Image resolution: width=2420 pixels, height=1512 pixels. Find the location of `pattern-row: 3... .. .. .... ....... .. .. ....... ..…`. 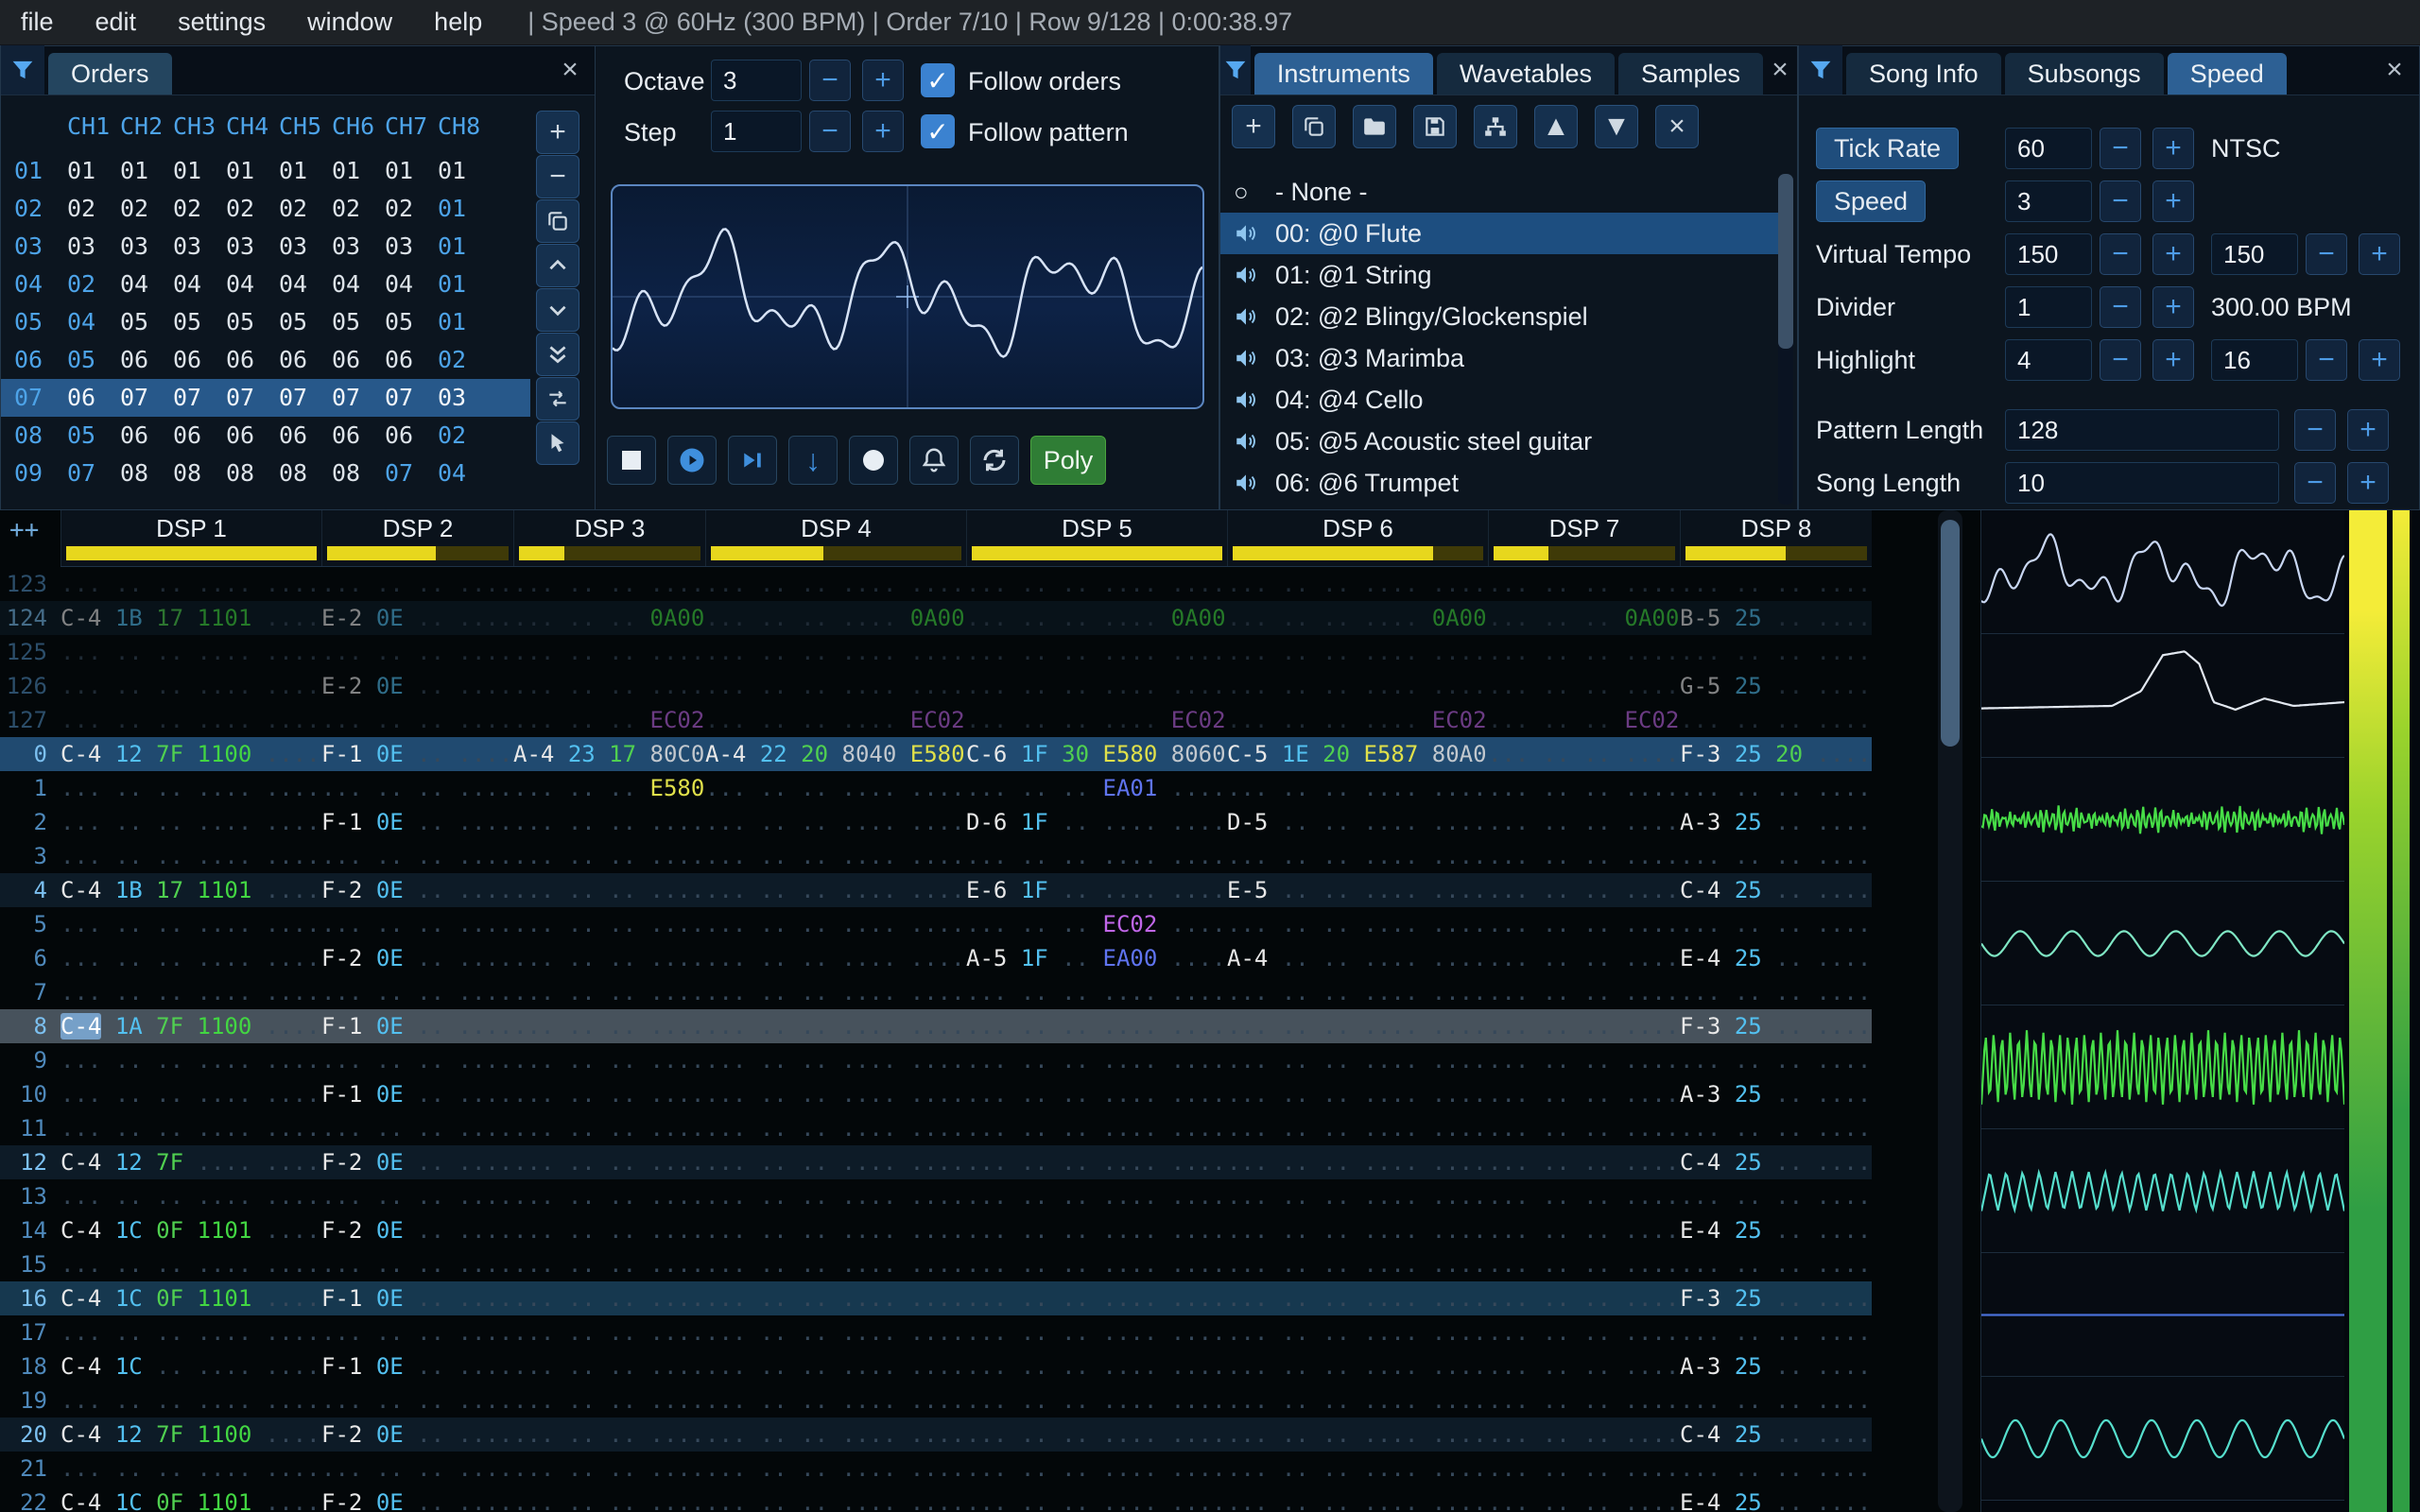

pattern-row: 3... .. .. .... ....... .. .. ....... ..… is located at coordinates (936, 856).